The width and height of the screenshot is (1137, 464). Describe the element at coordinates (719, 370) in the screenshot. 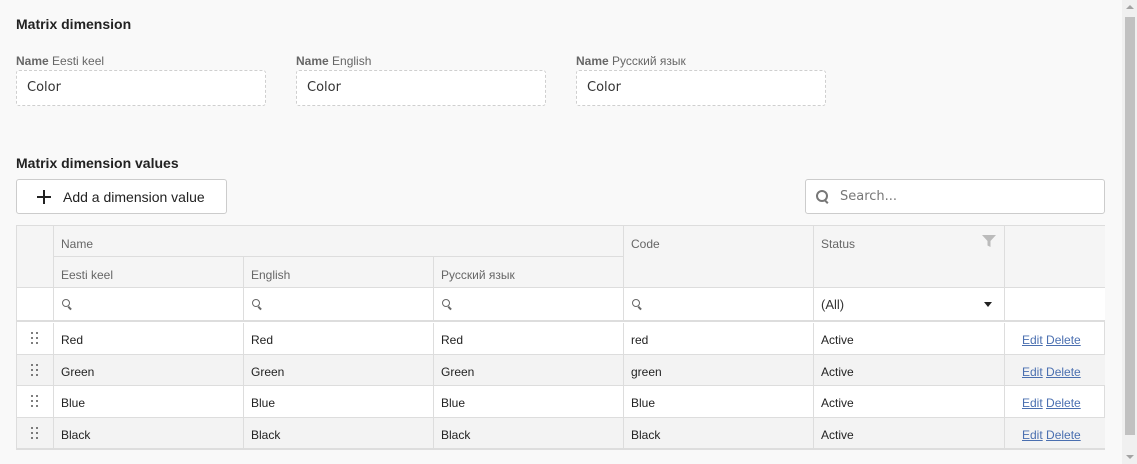

I see `code-cell: green` at that location.